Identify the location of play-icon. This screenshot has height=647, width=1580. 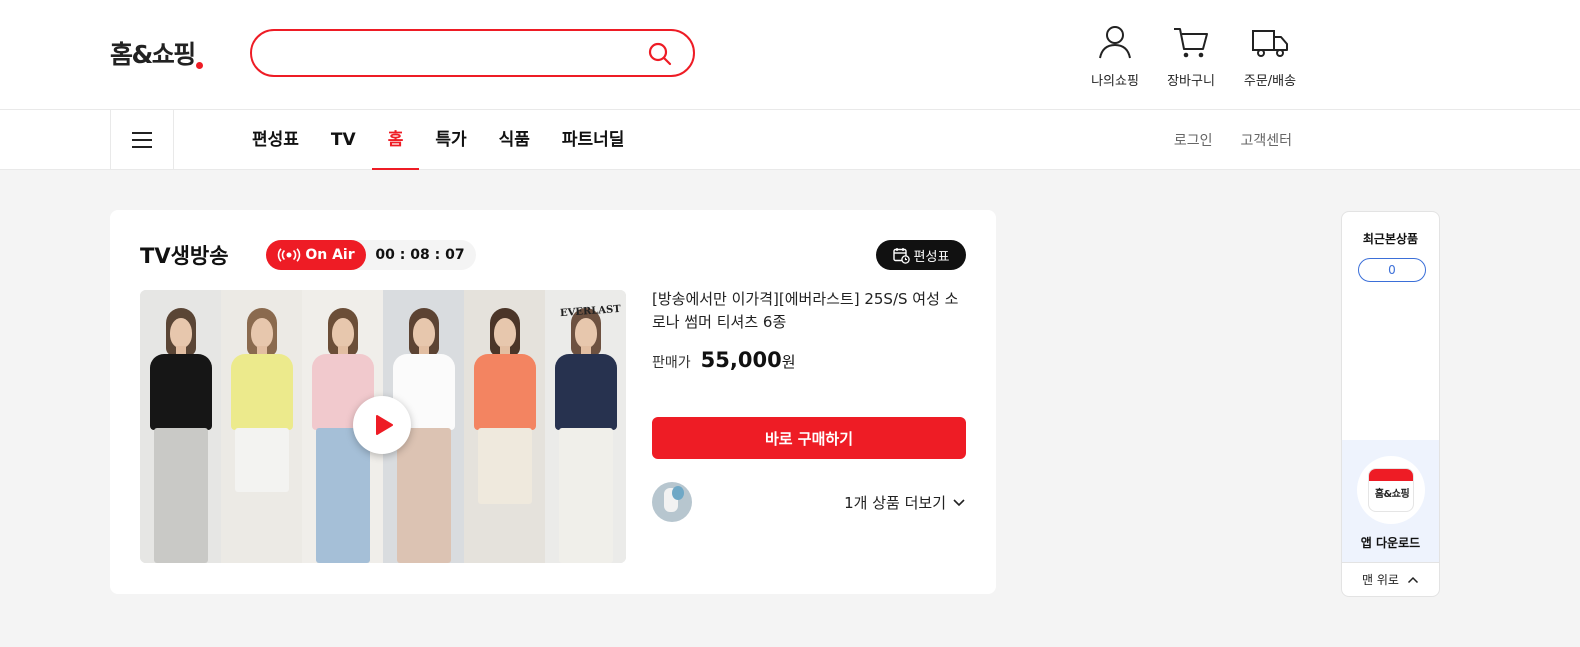
(384, 425).